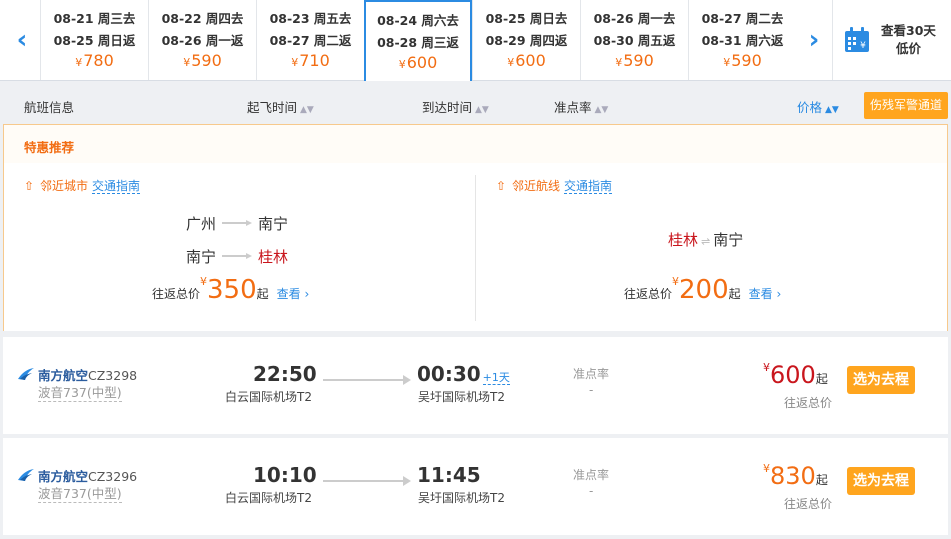  I want to click on nearby-city-route-2: 南宁 桂林, so click(237, 256).